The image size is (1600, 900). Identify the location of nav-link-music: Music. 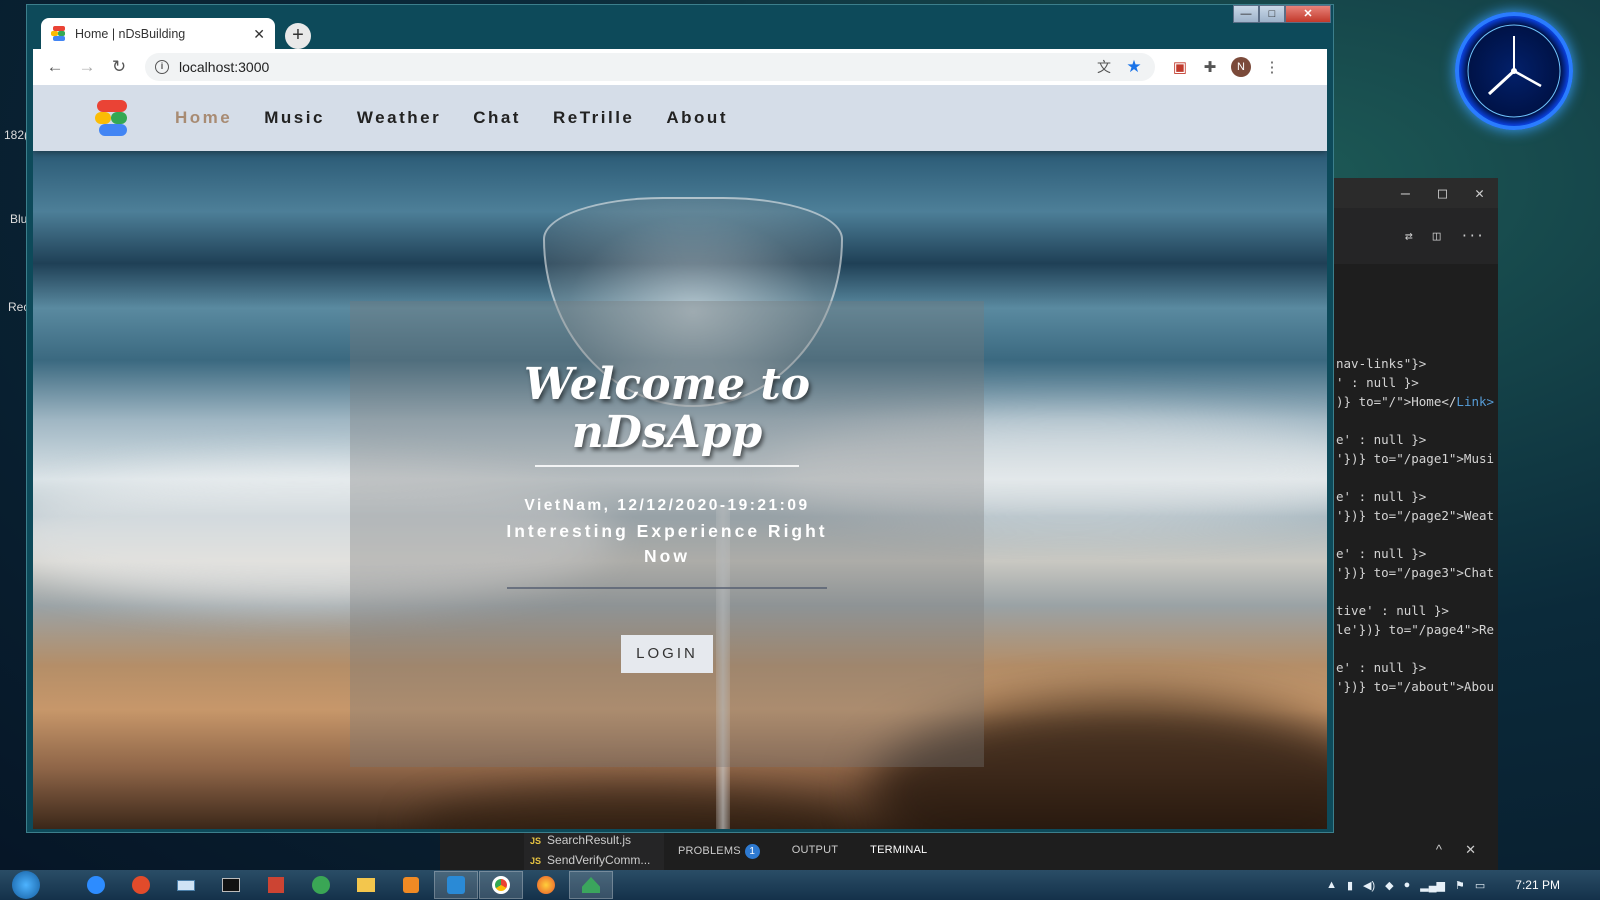
(294, 118).